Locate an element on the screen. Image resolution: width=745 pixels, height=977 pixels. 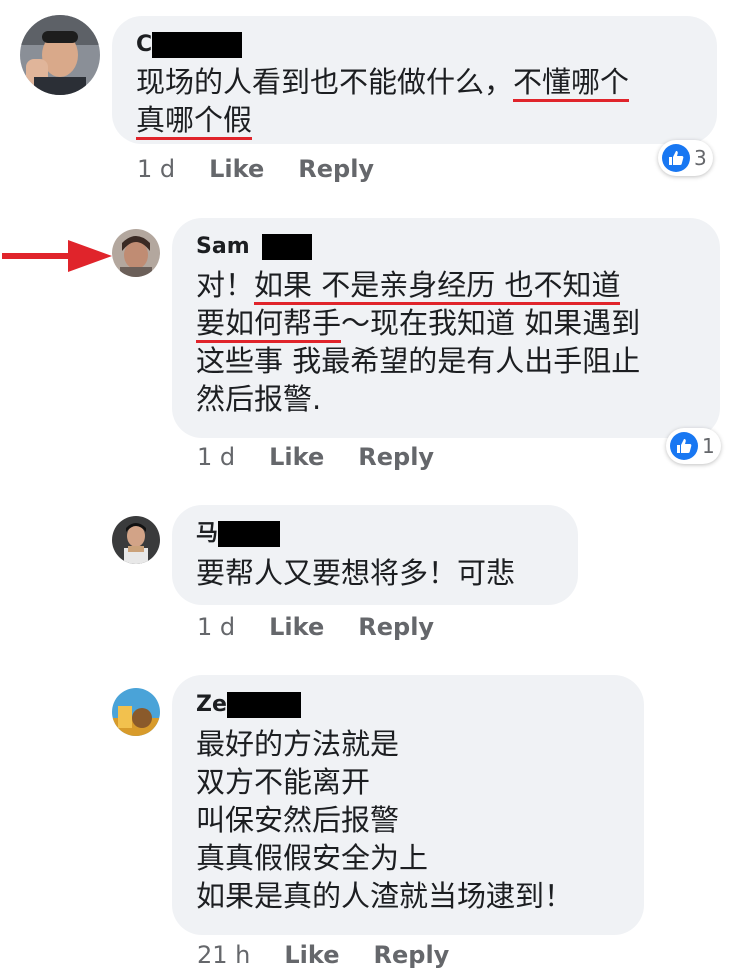
comment-author: 马 is located at coordinates (207, 534).